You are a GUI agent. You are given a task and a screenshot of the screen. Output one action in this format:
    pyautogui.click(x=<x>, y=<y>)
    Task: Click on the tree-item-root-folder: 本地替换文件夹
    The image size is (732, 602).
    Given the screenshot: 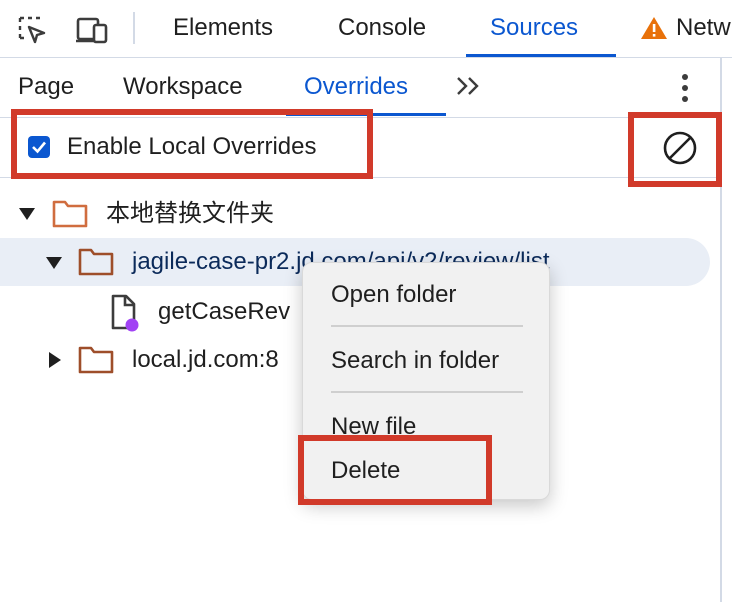 What is the action you would take?
    pyautogui.click(x=355, y=214)
    